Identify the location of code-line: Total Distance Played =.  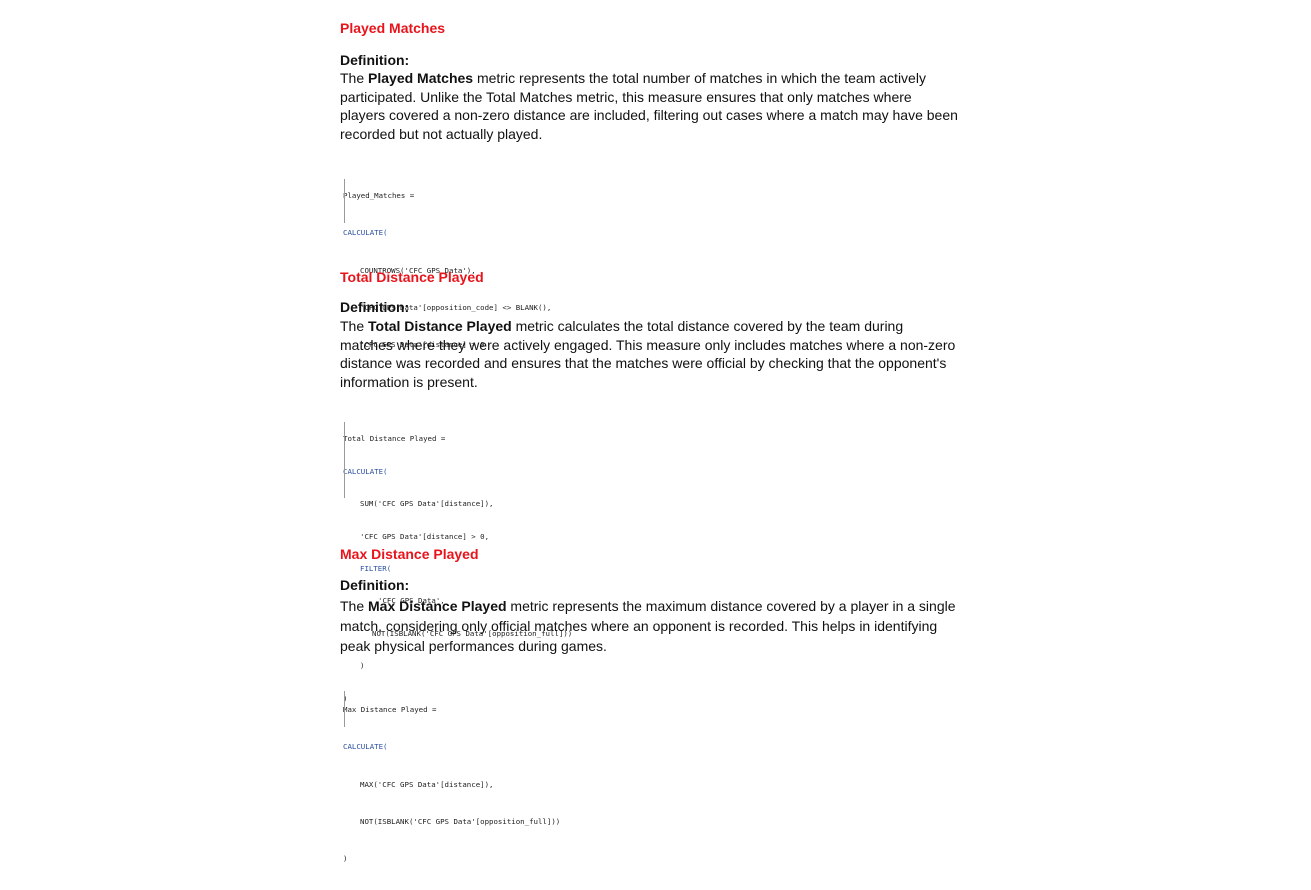
(394, 439).